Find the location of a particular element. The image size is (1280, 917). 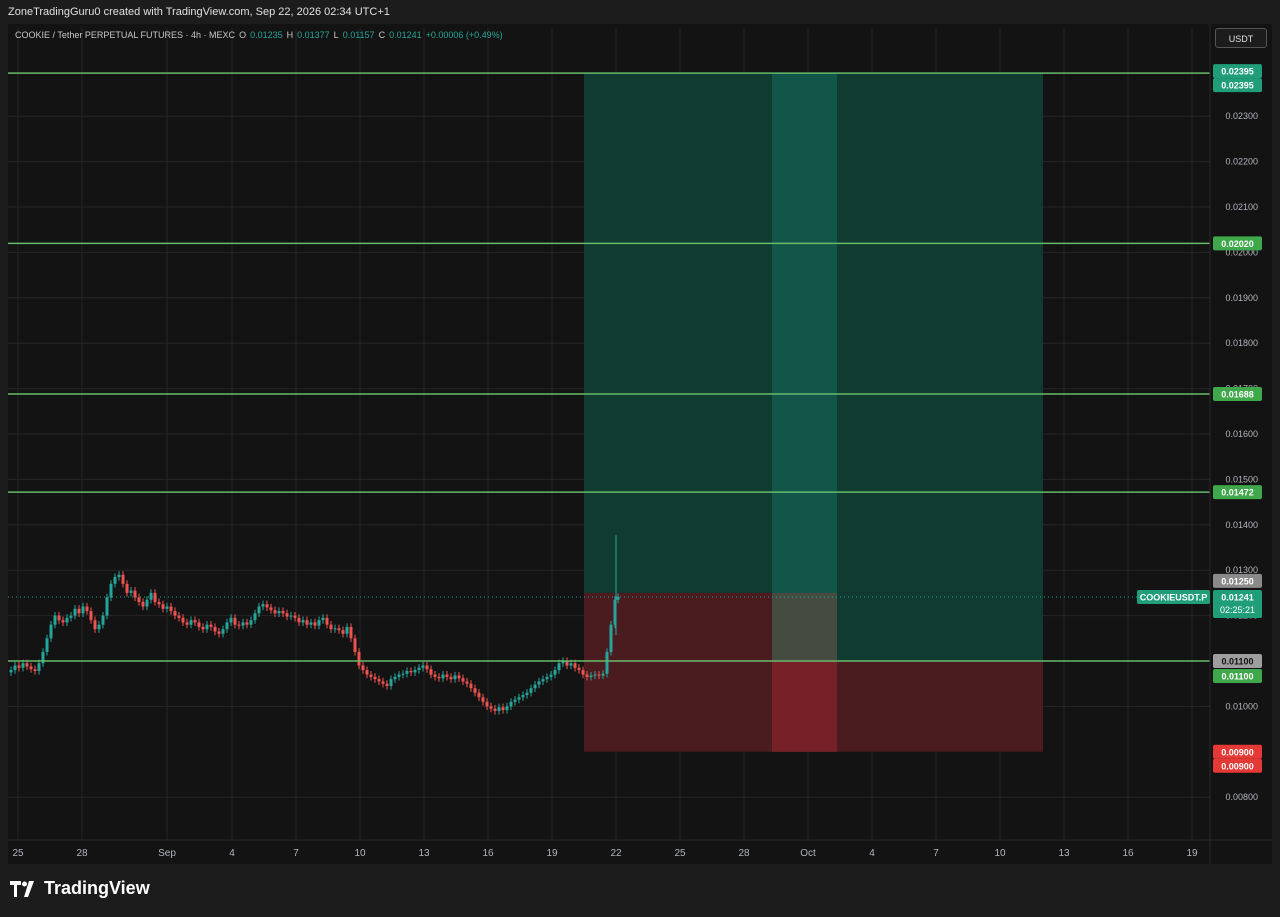

stop-price-tag-text: 0.00900 is located at coordinates (1237, 766).